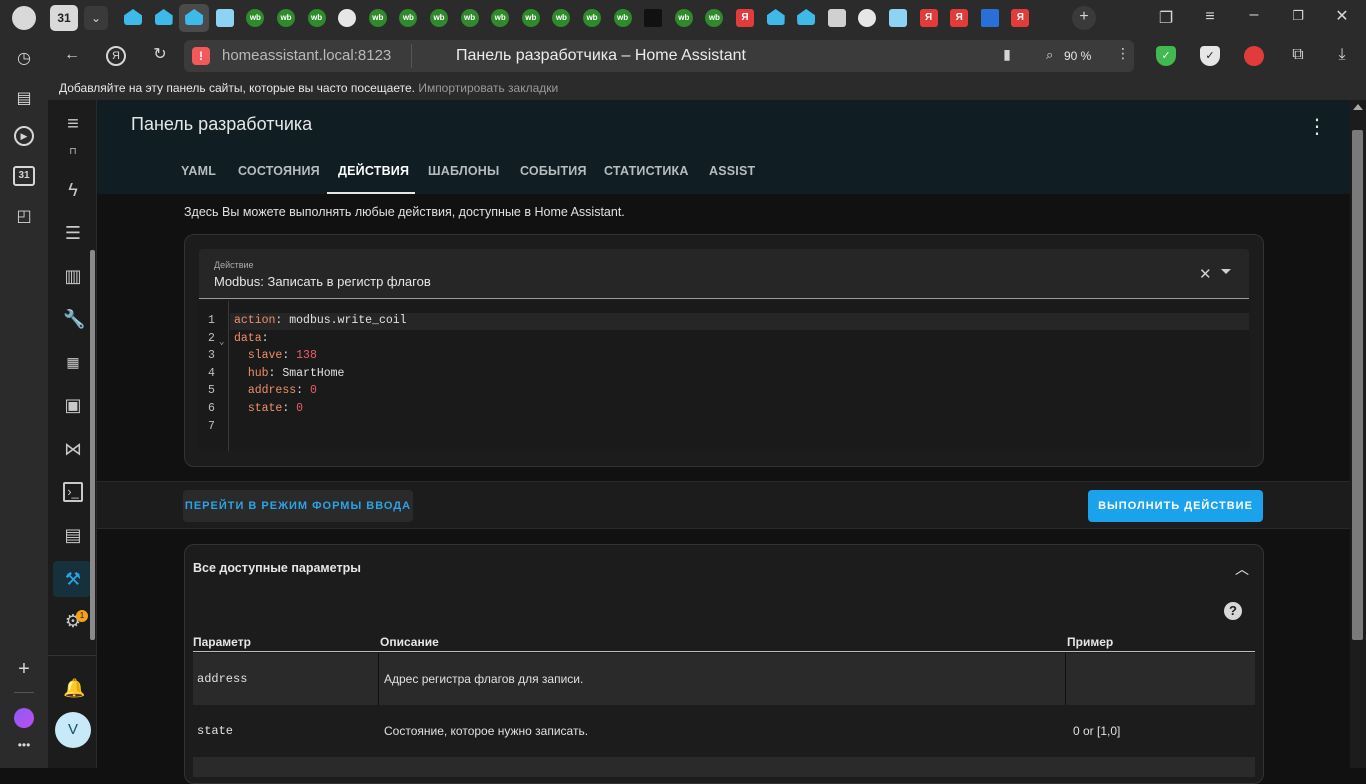  Describe the element at coordinates (73, 124) in the screenshot. I see `sidebar-menu-icon: ≡` at that location.